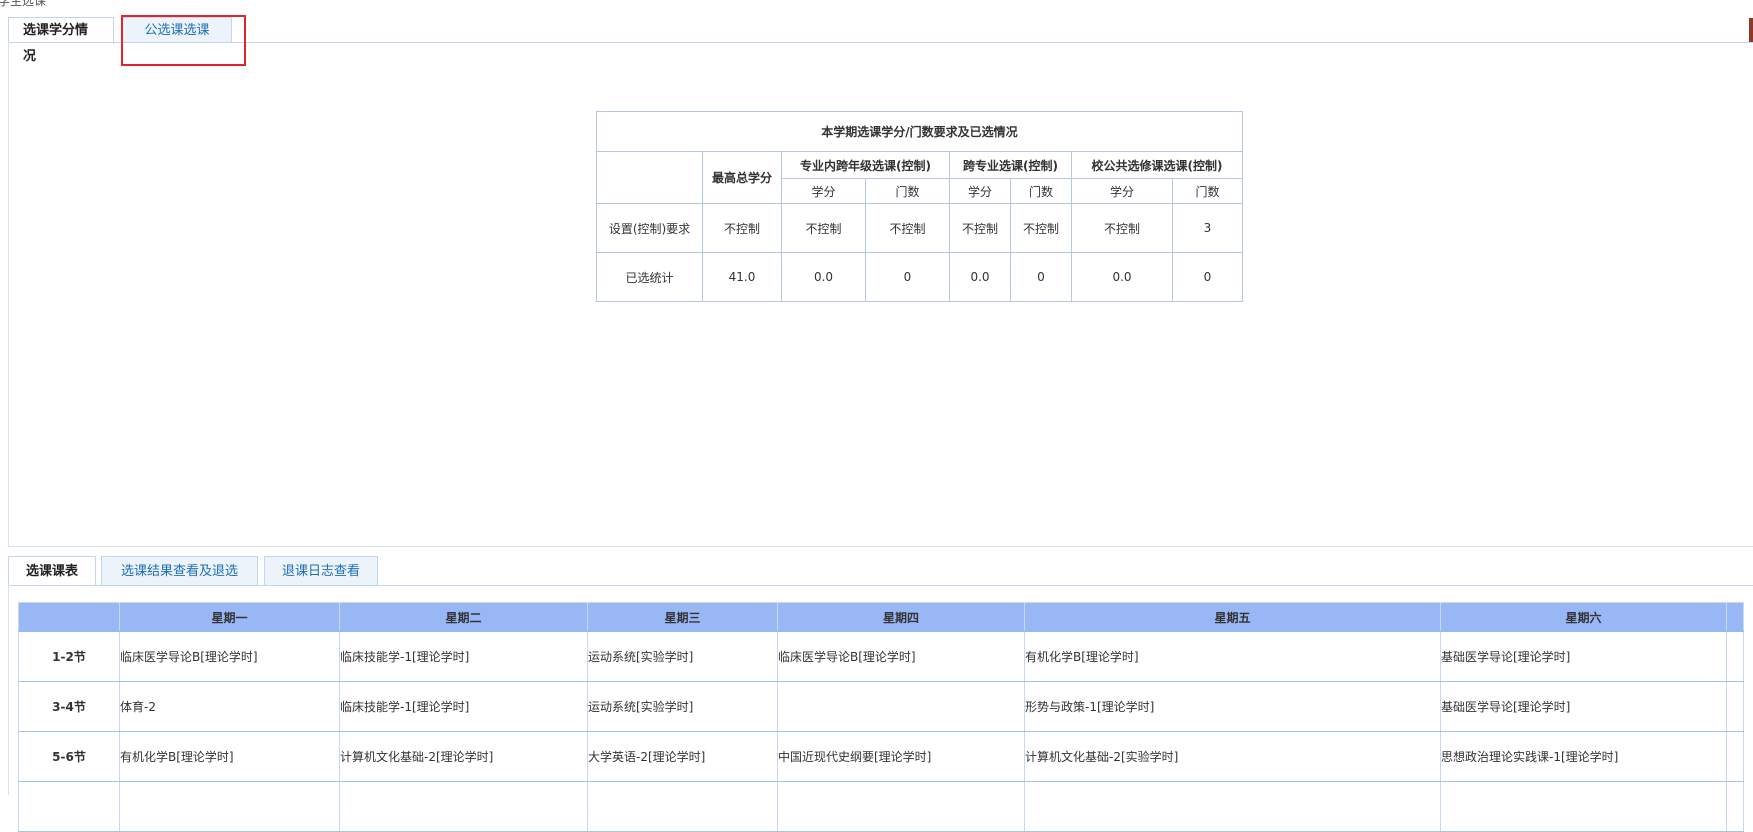  I want to click on g2-count-cell: 0, so click(1041, 277).